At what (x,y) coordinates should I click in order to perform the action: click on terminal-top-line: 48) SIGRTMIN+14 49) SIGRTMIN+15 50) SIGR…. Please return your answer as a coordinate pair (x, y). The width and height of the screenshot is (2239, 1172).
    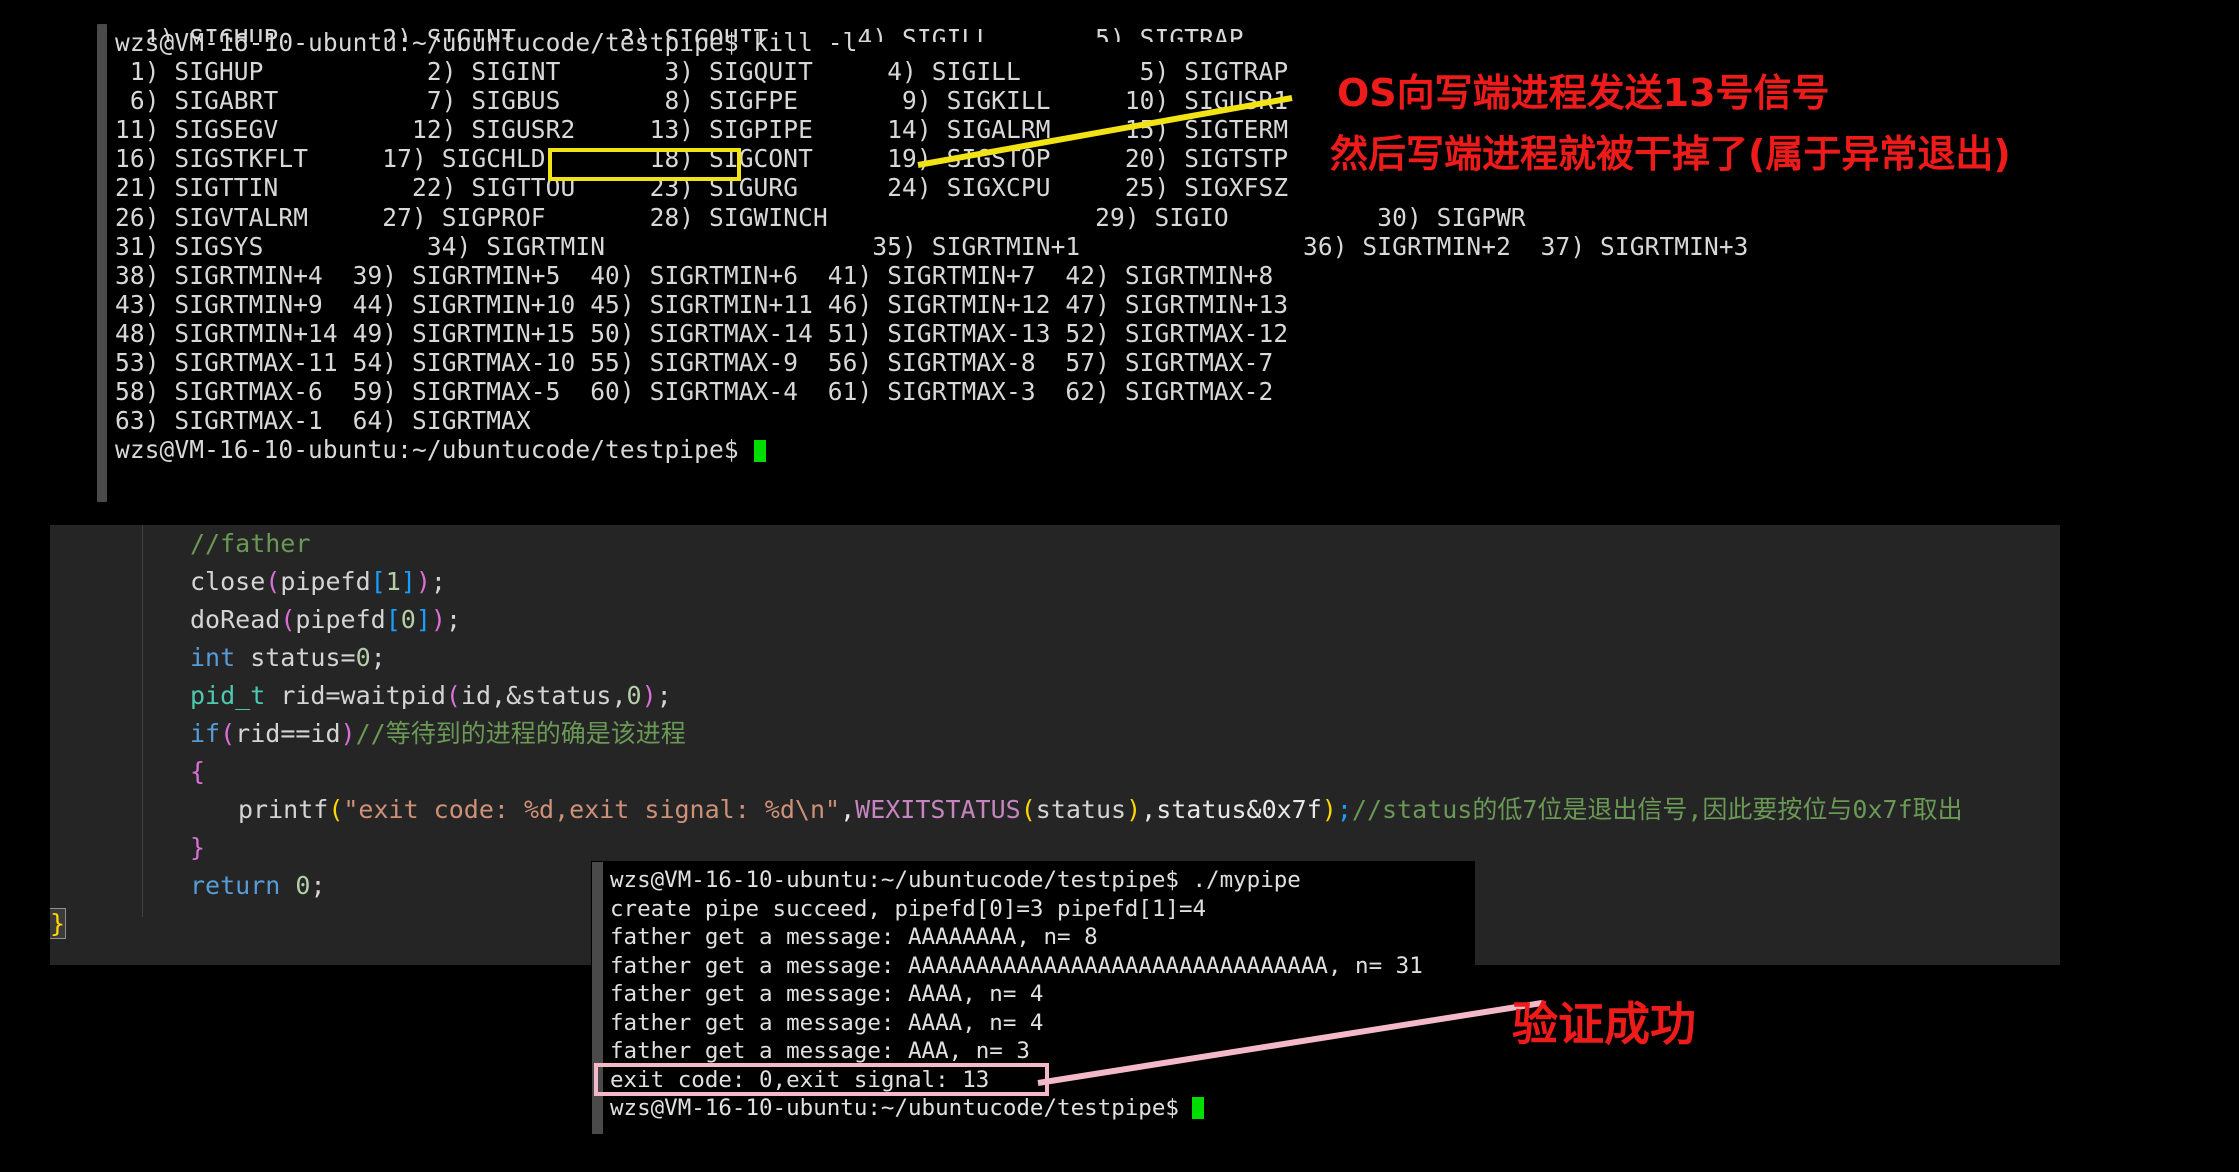
    Looking at the image, I should click on (702, 333).